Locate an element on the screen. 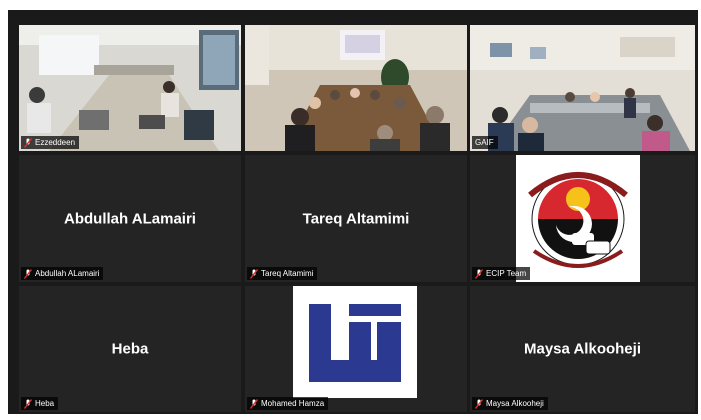 Image resolution: width=701 pixels, height=420 pixels. participant-tile: ECIP Team is located at coordinates (582, 218).